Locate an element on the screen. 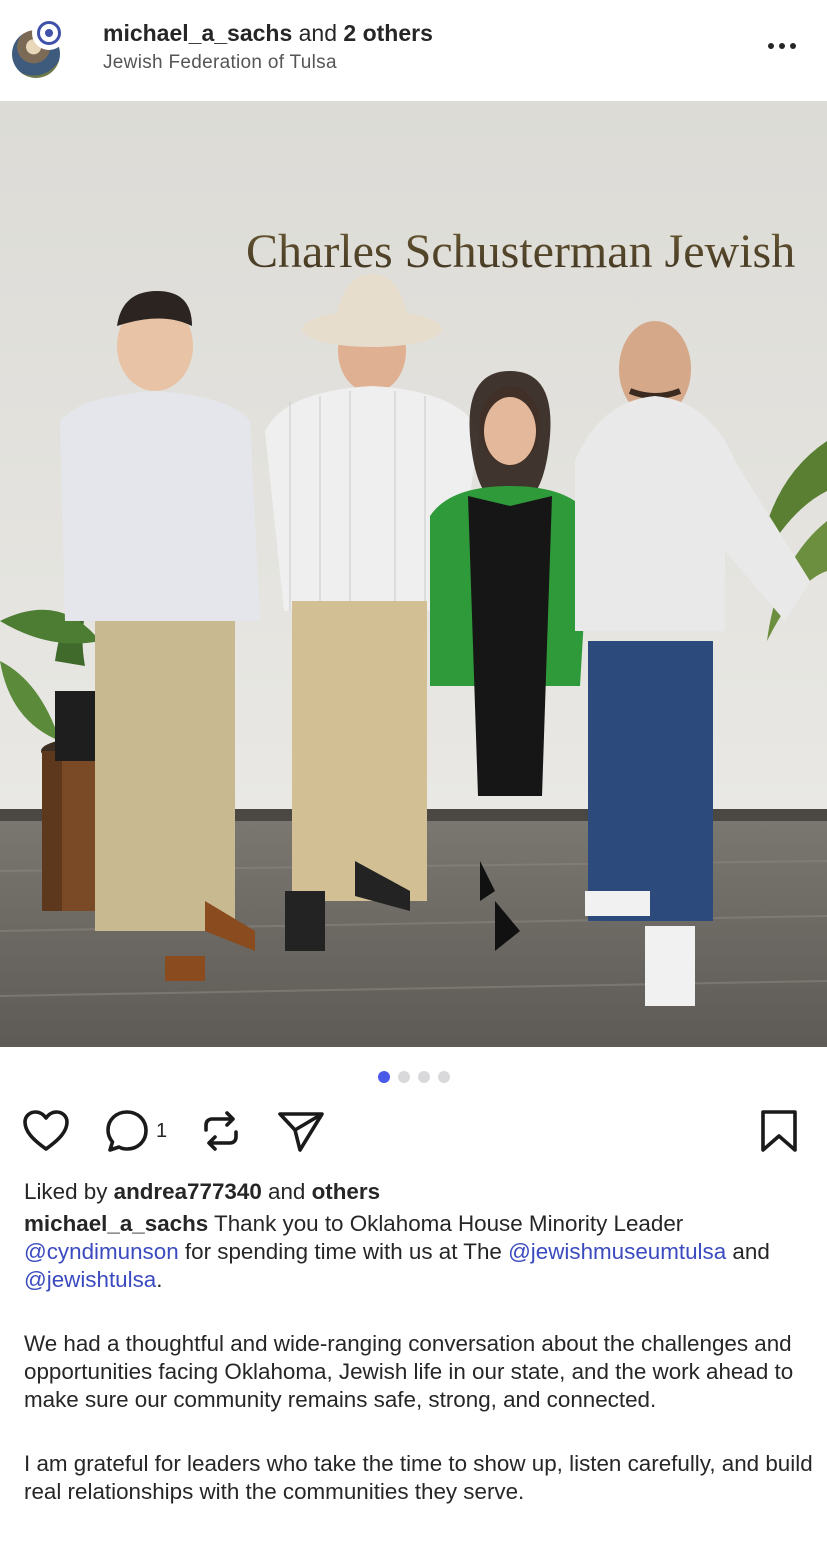 This screenshot has width=827, height=1552. collab-avatars is located at coordinates (39, 48).